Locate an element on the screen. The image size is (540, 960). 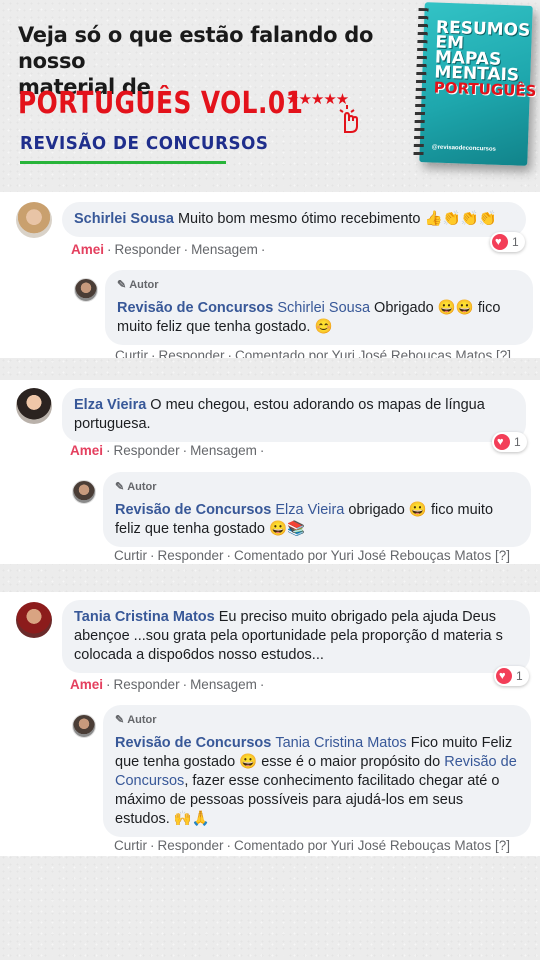
reply-mention: Tania Cristina Matos is located at coordinates (340, 743).